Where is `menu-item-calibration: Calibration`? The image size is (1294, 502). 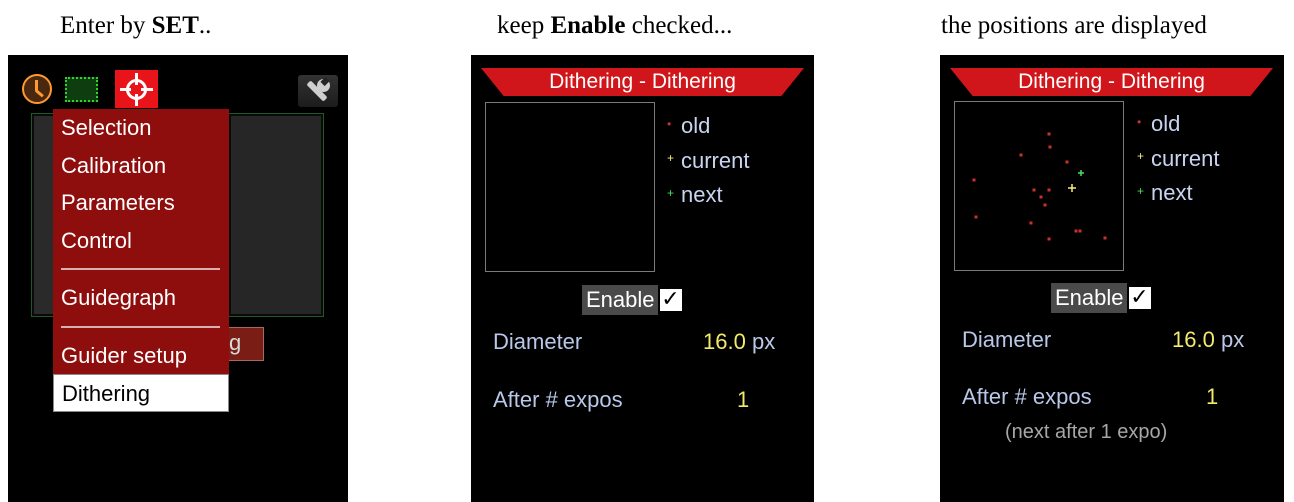 menu-item-calibration: Calibration is located at coordinates (141, 166).